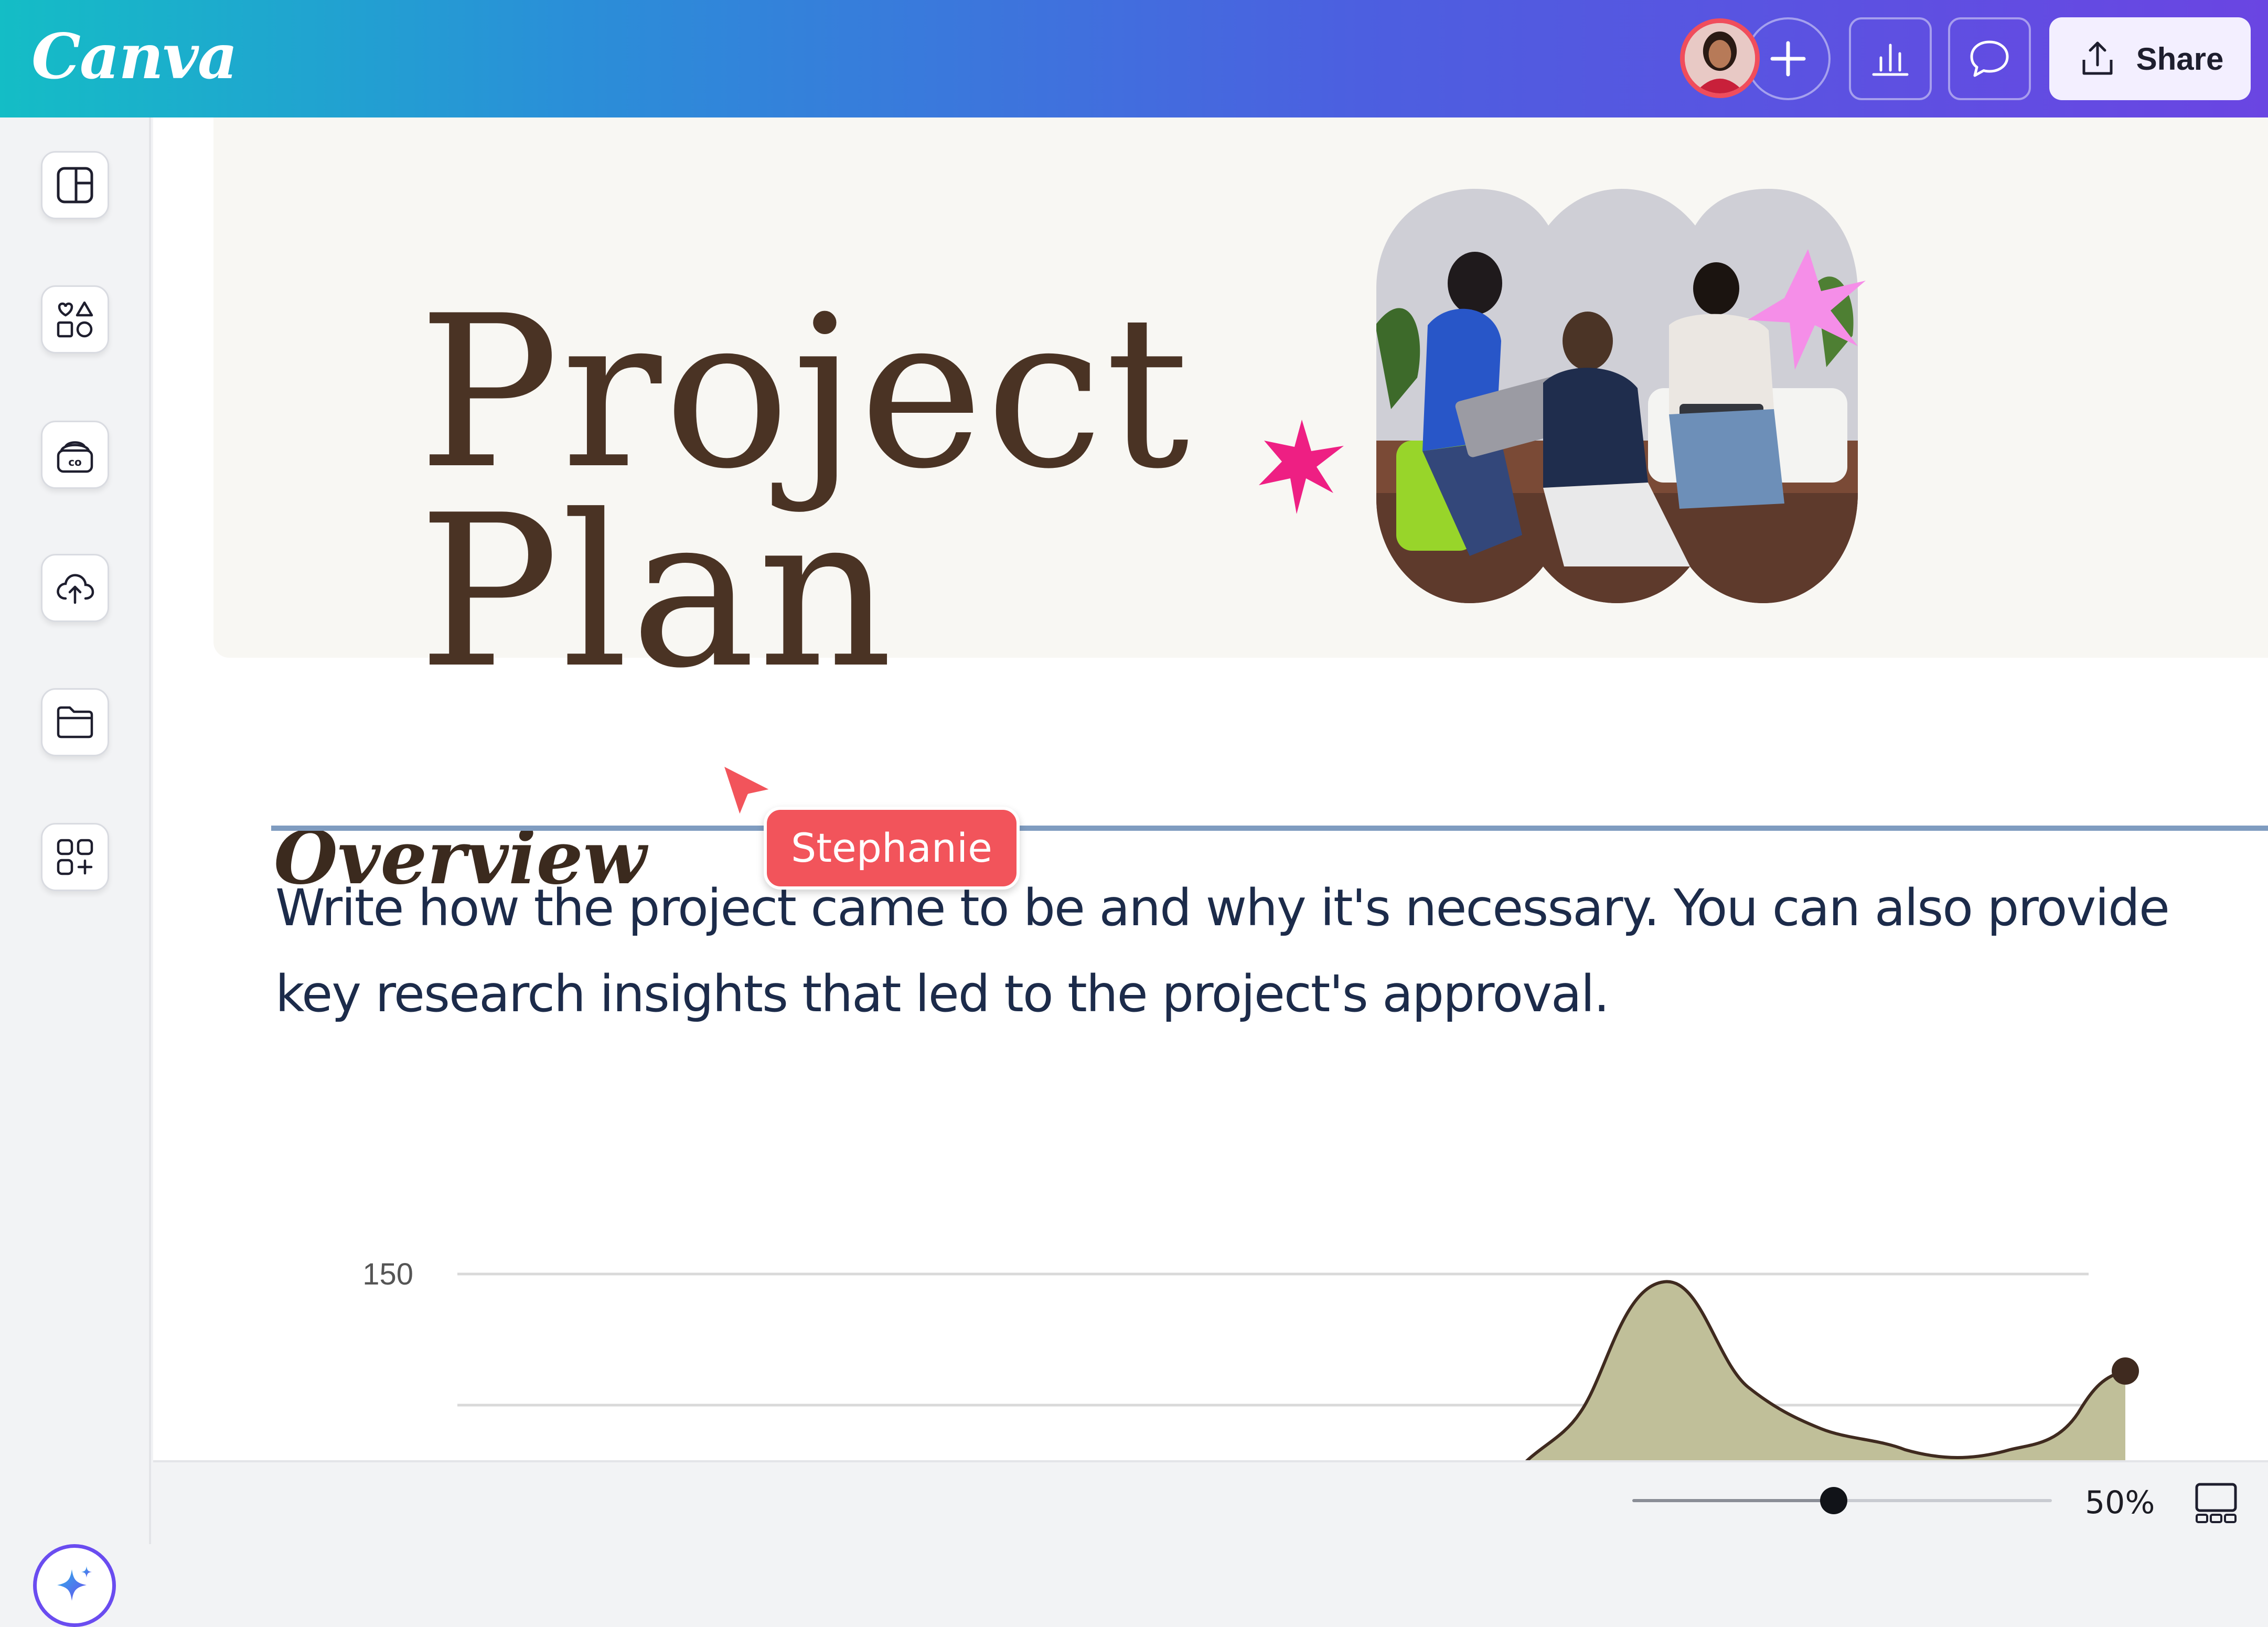 This screenshot has height=1627, width=2268. I want to click on title-line-2: Plan, so click(656, 592).